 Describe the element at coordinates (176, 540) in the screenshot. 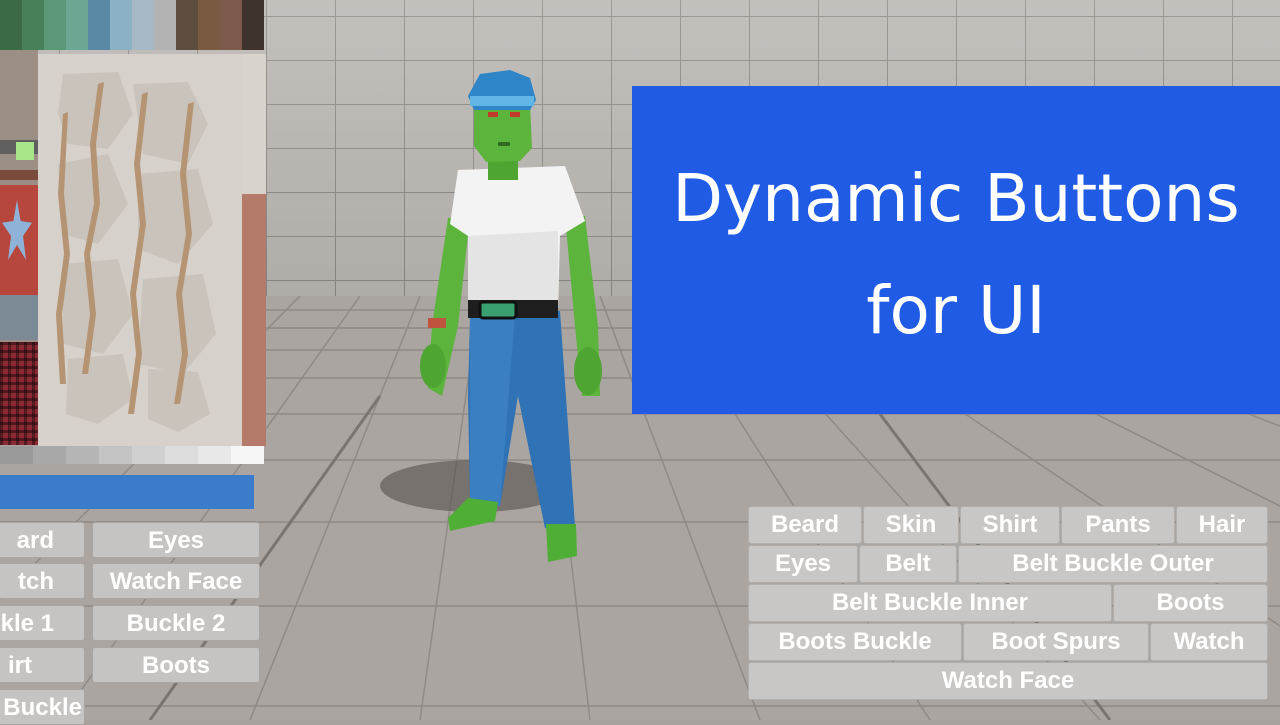

I see `left-button-eyes: Eyes` at that location.